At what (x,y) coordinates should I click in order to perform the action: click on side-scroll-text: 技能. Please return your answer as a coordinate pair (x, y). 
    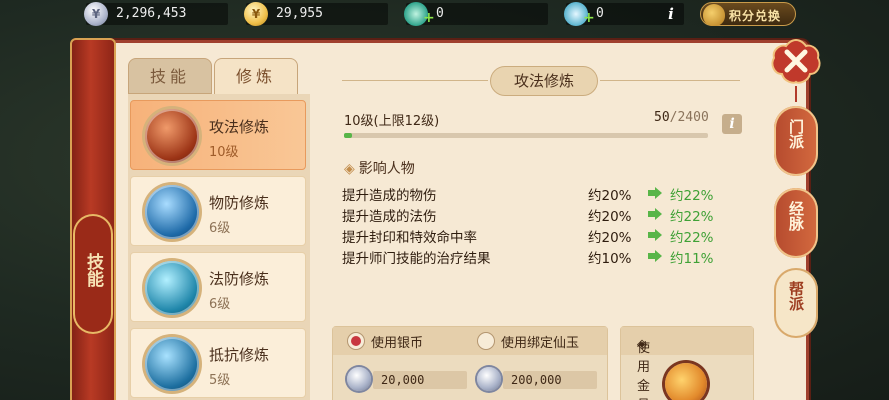
    Looking at the image, I should click on (93, 270).